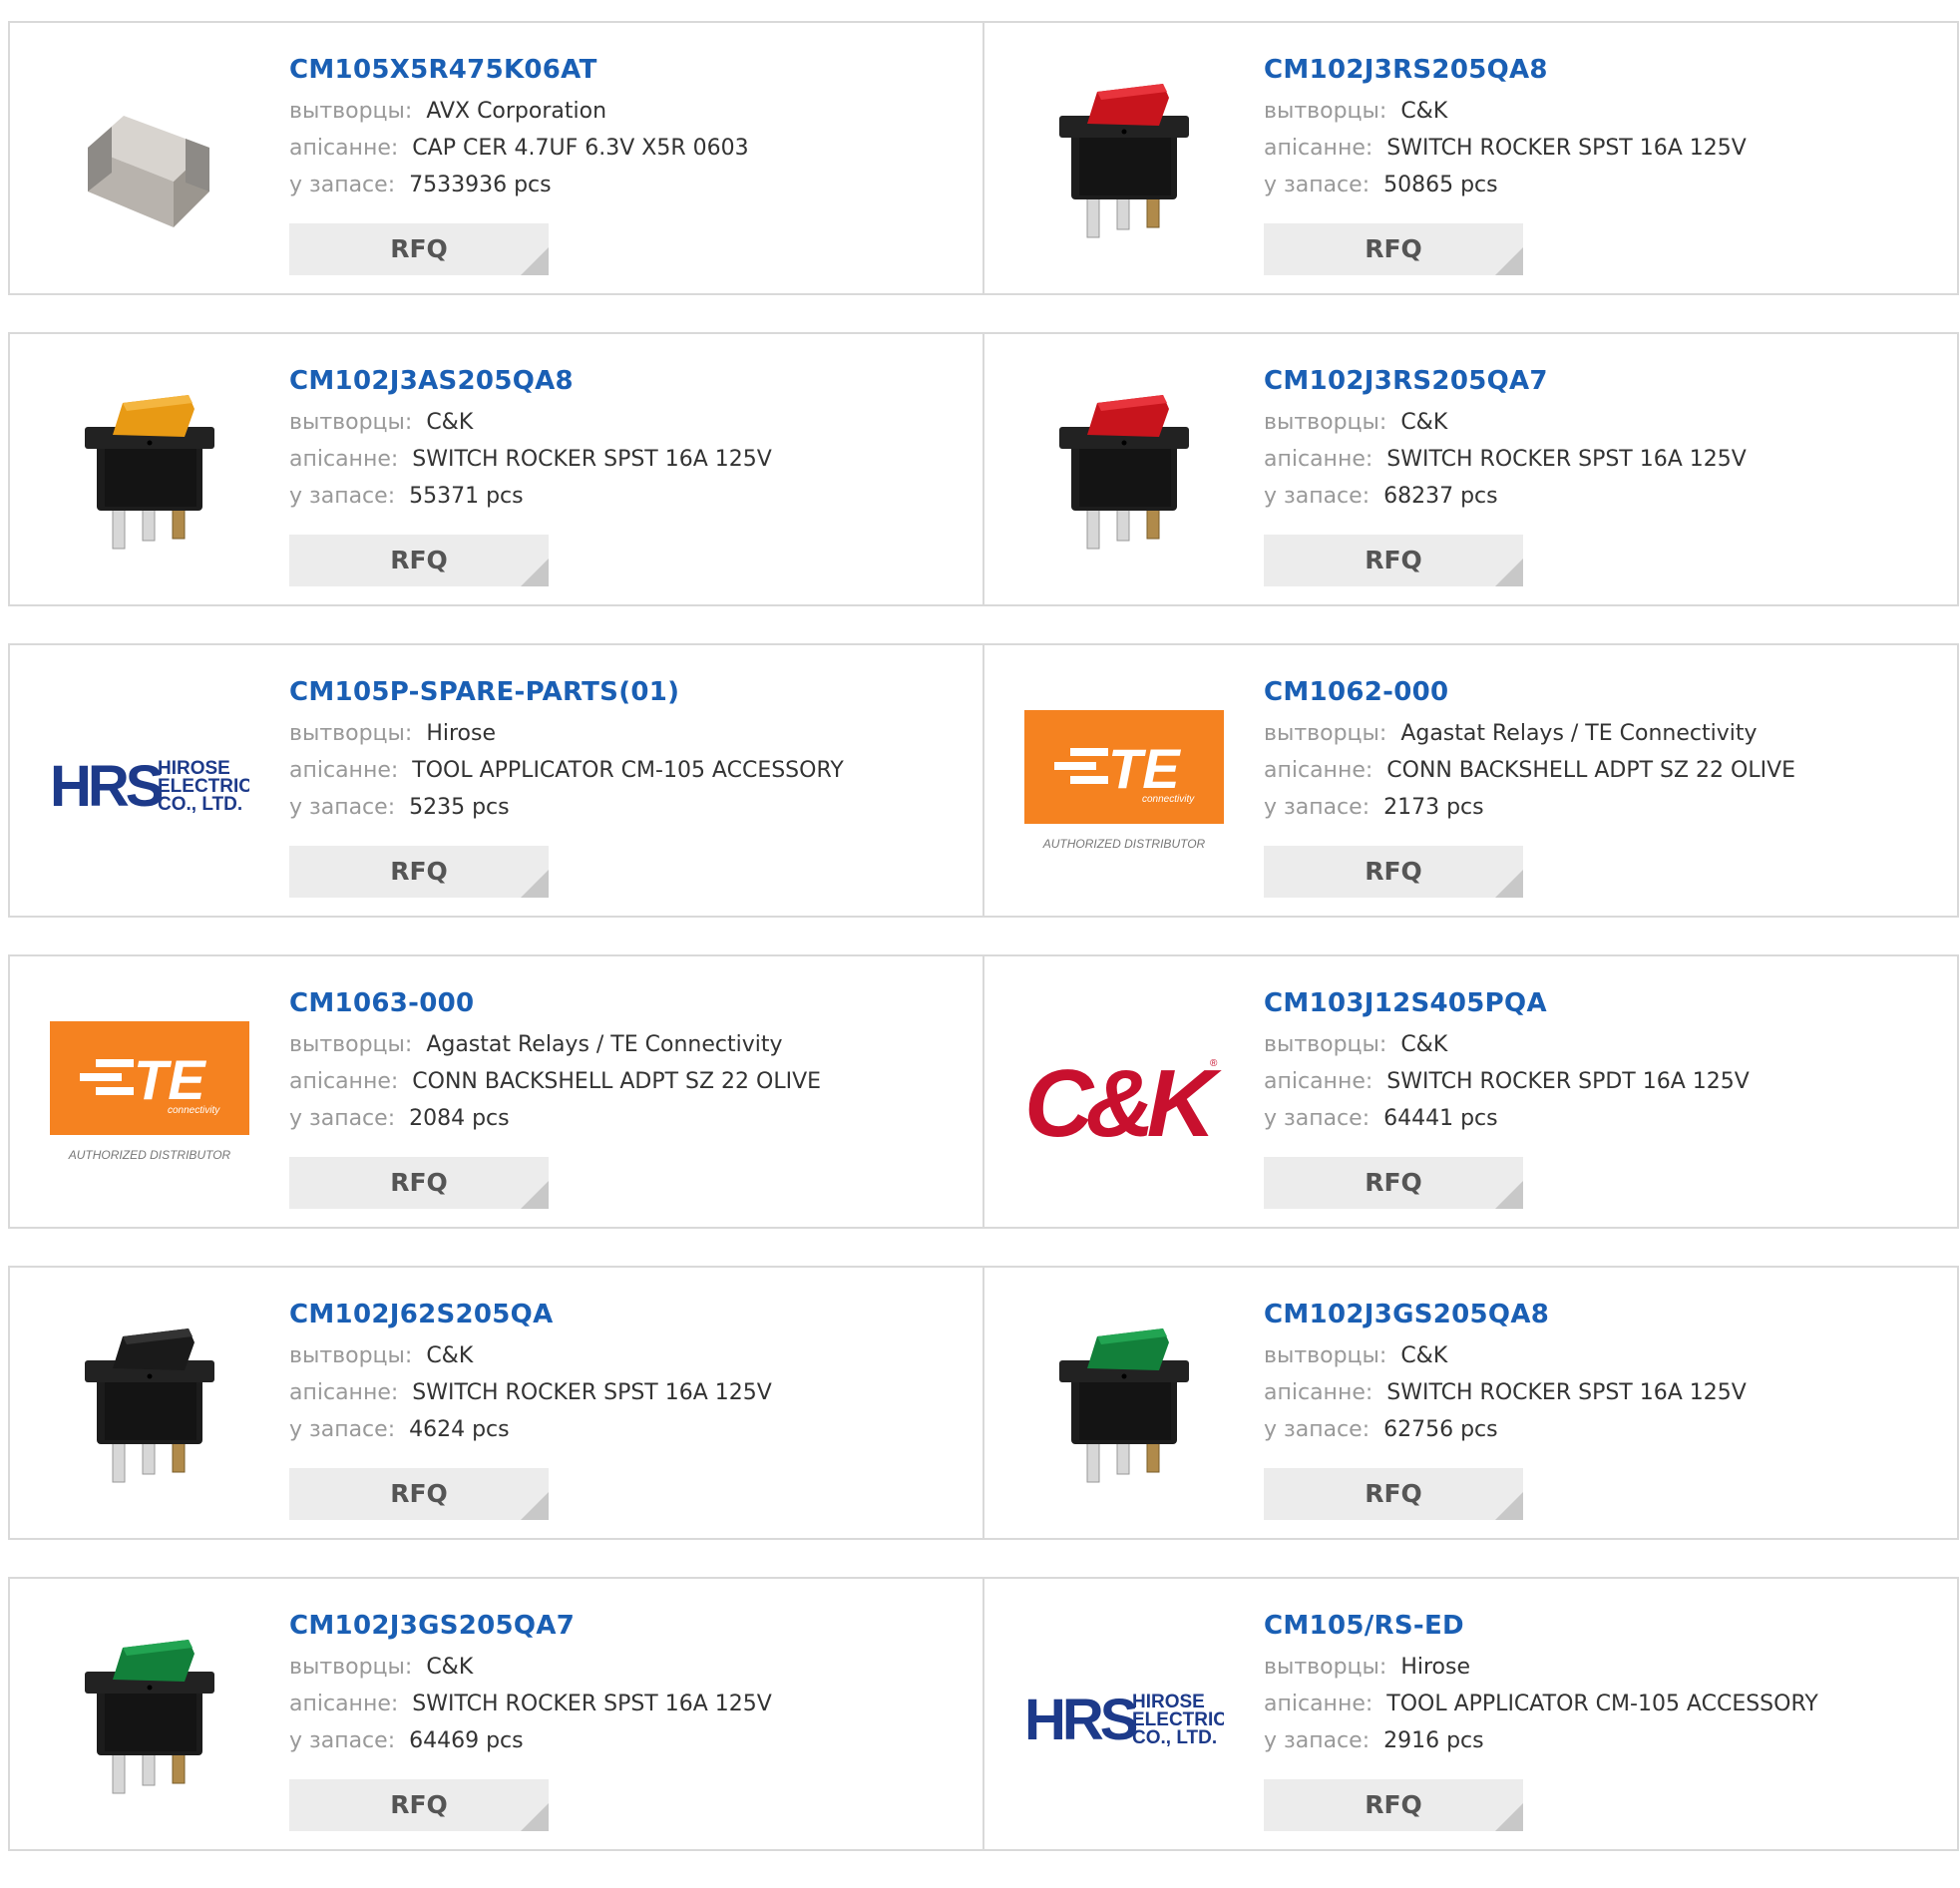 Image resolution: width=1960 pixels, height=1888 pixels. What do you see at coordinates (1080, 1720) in the screenshot?
I see `svg-text: HRS` at bounding box center [1080, 1720].